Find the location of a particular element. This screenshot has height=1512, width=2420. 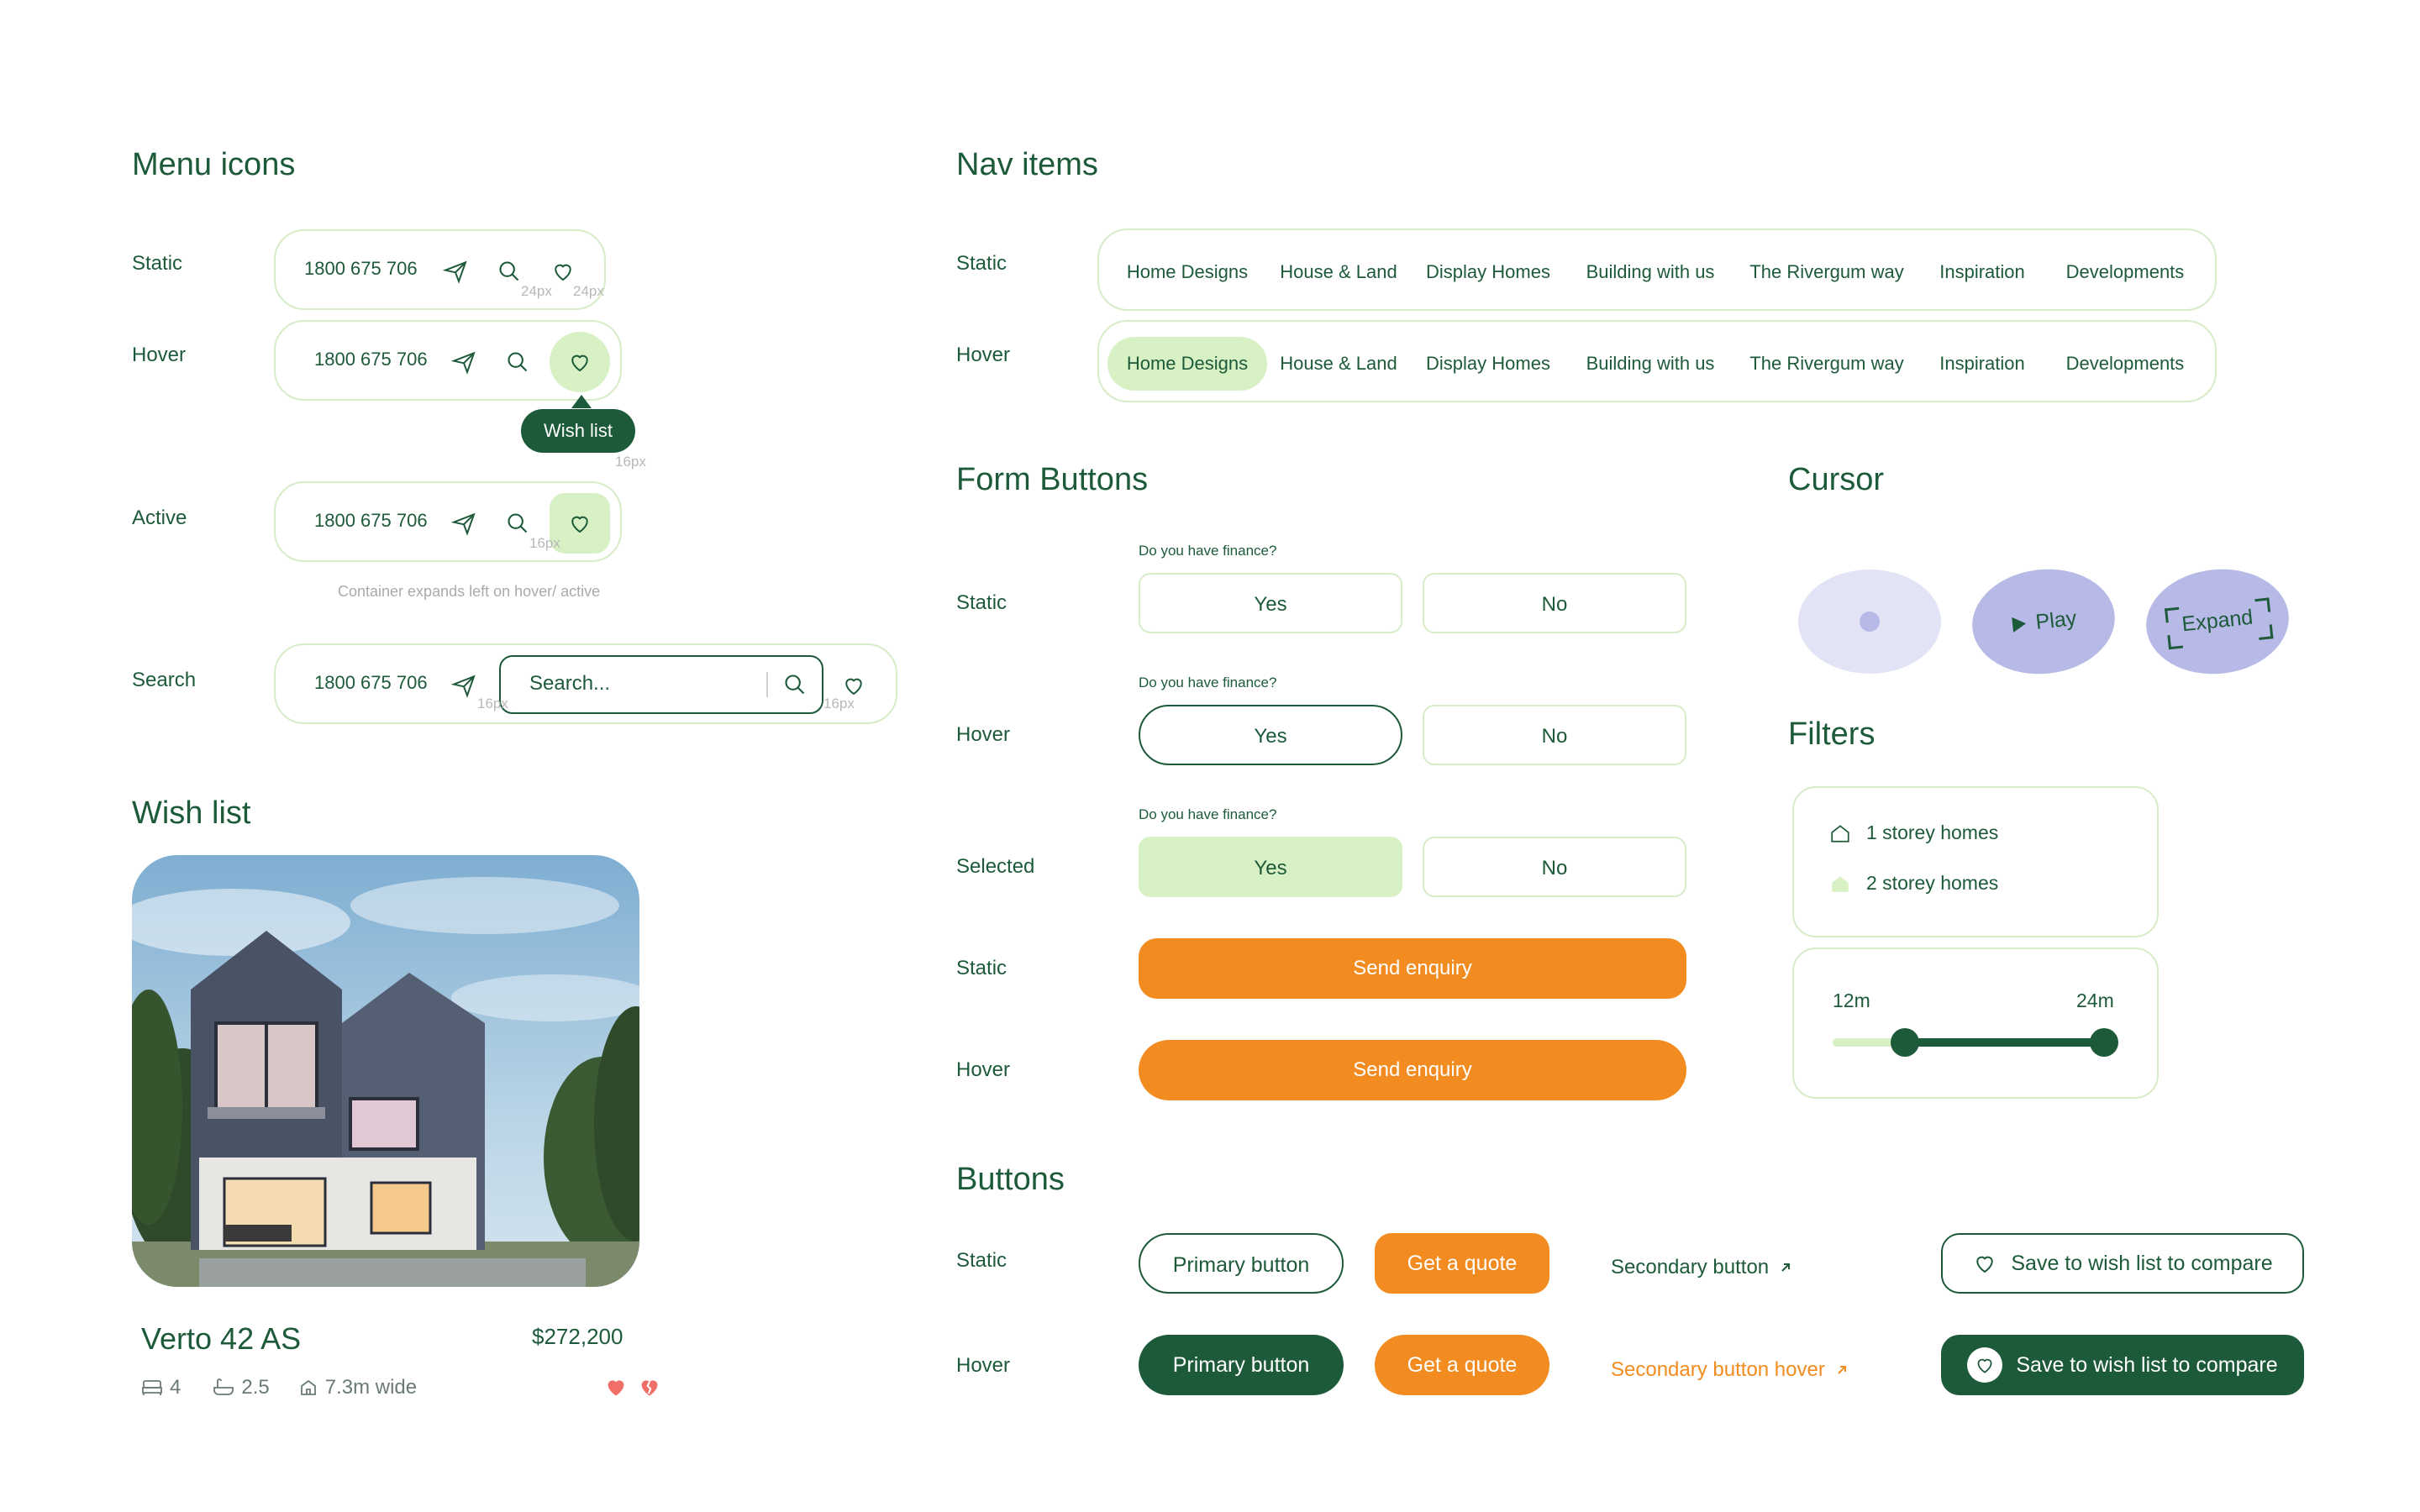

cursor-default is located at coordinates (1869, 622).